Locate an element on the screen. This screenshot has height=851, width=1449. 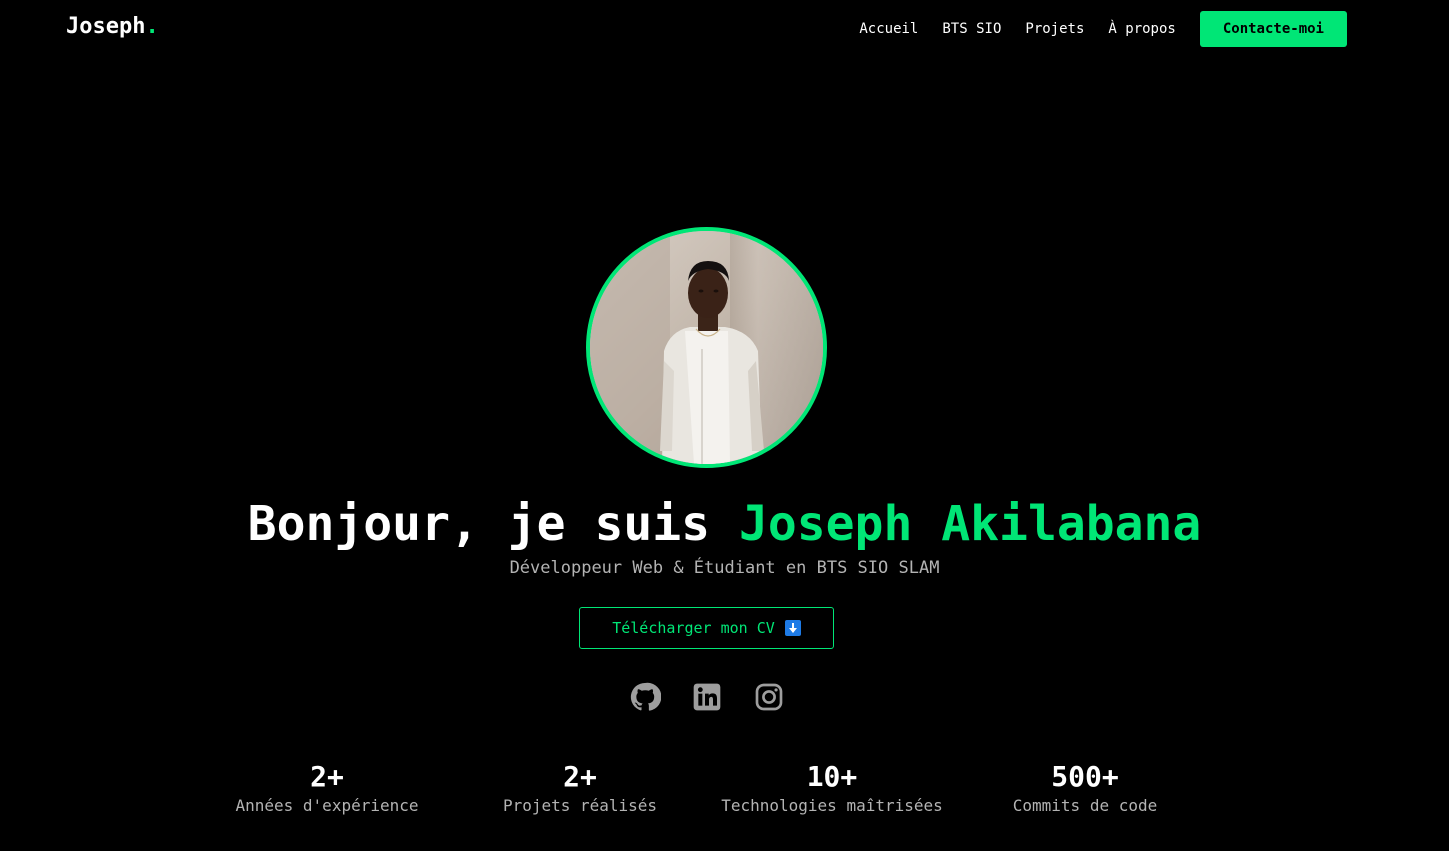
linkedin-icon is located at coordinates (707, 697).